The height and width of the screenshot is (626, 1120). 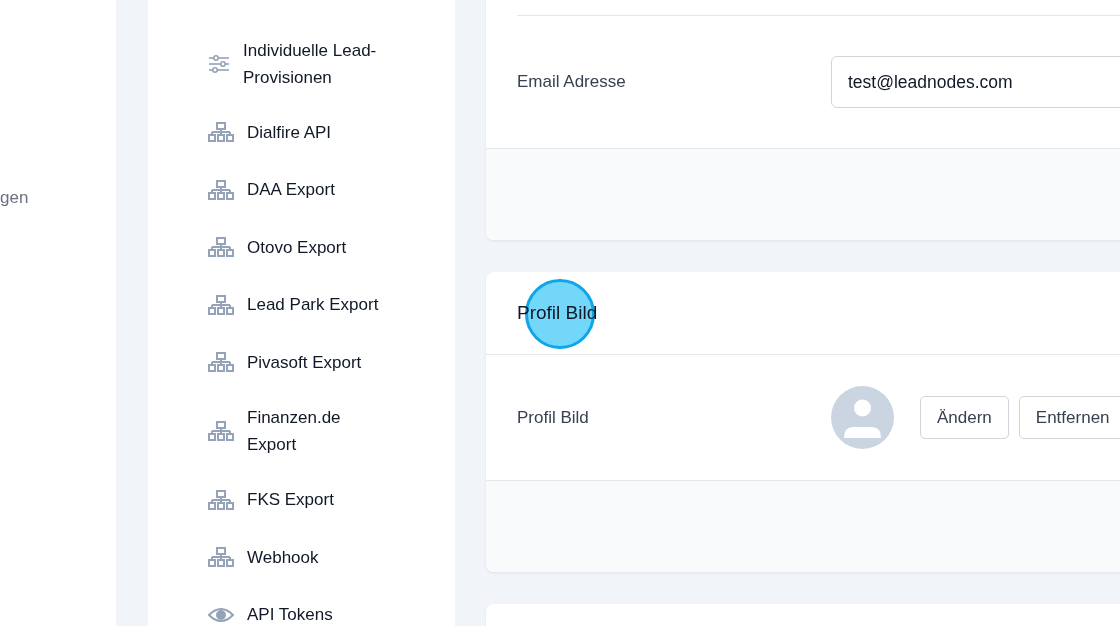 I want to click on sidebar-item: Webhook, so click(x=283, y=557).